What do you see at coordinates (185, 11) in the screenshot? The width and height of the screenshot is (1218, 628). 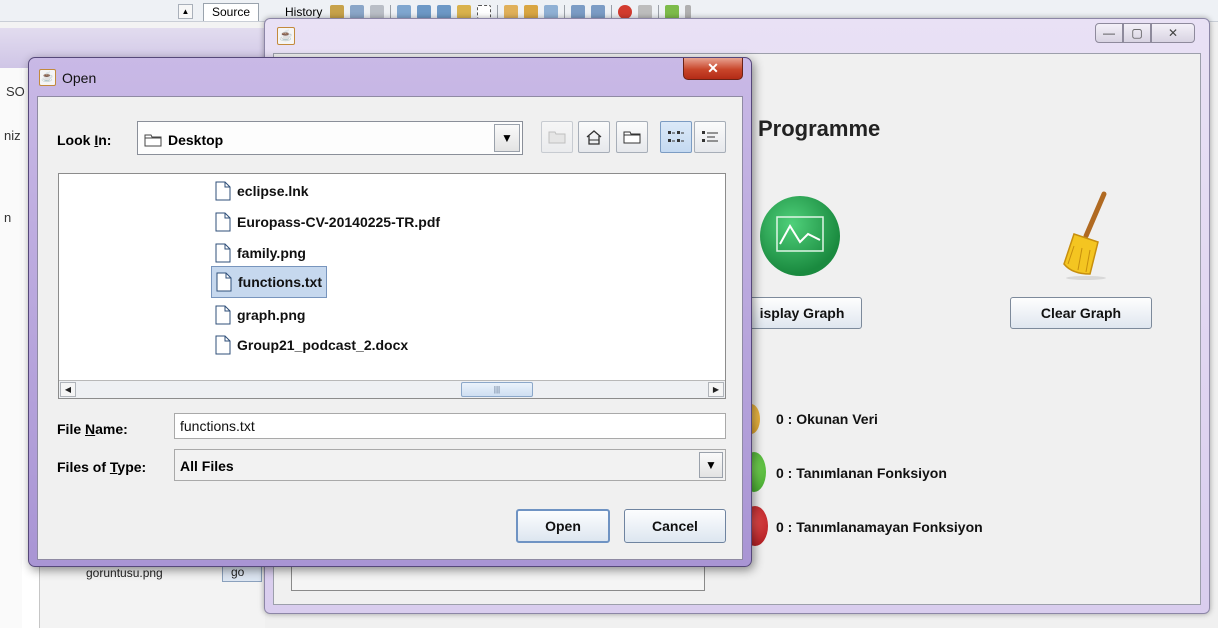 I see `scroll-up-arrow-icon: ▲` at bounding box center [185, 11].